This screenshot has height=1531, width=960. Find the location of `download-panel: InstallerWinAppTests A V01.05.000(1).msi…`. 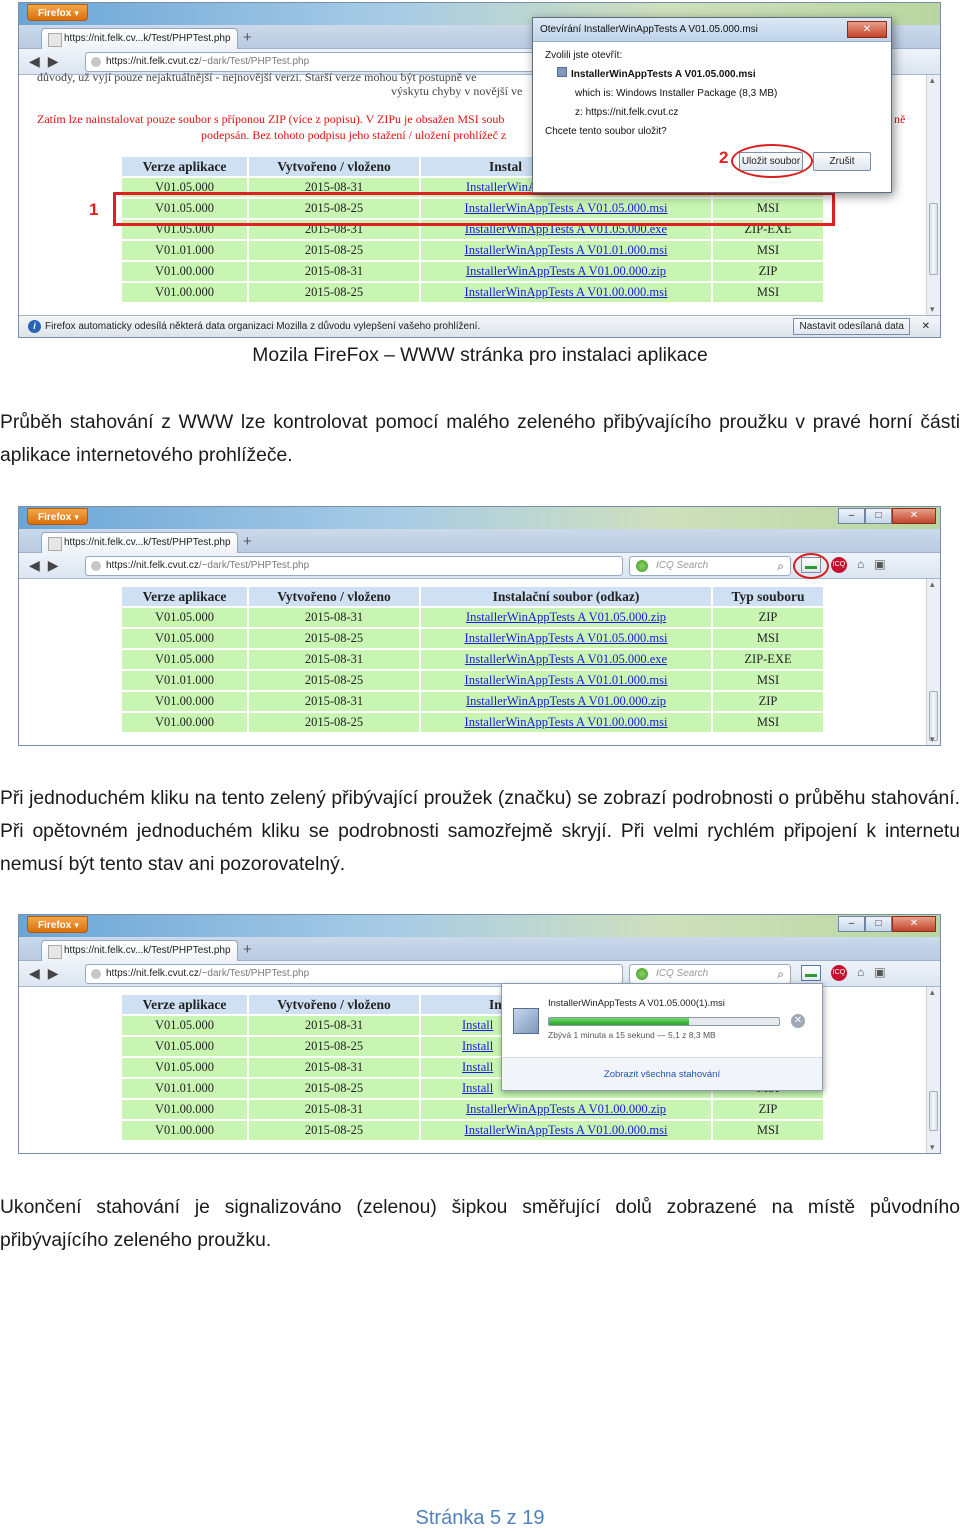

download-panel: InstallerWinAppTests A V01.05.000(1).msi… is located at coordinates (662, 1037).